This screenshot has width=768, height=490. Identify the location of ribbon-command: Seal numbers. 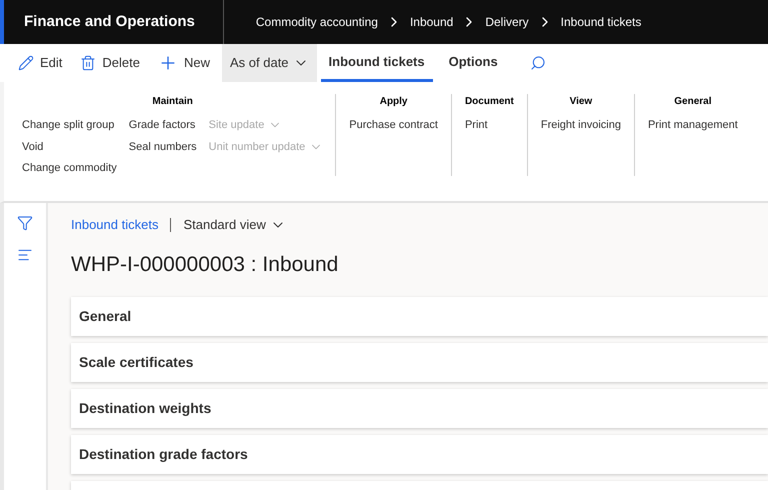
(162, 146).